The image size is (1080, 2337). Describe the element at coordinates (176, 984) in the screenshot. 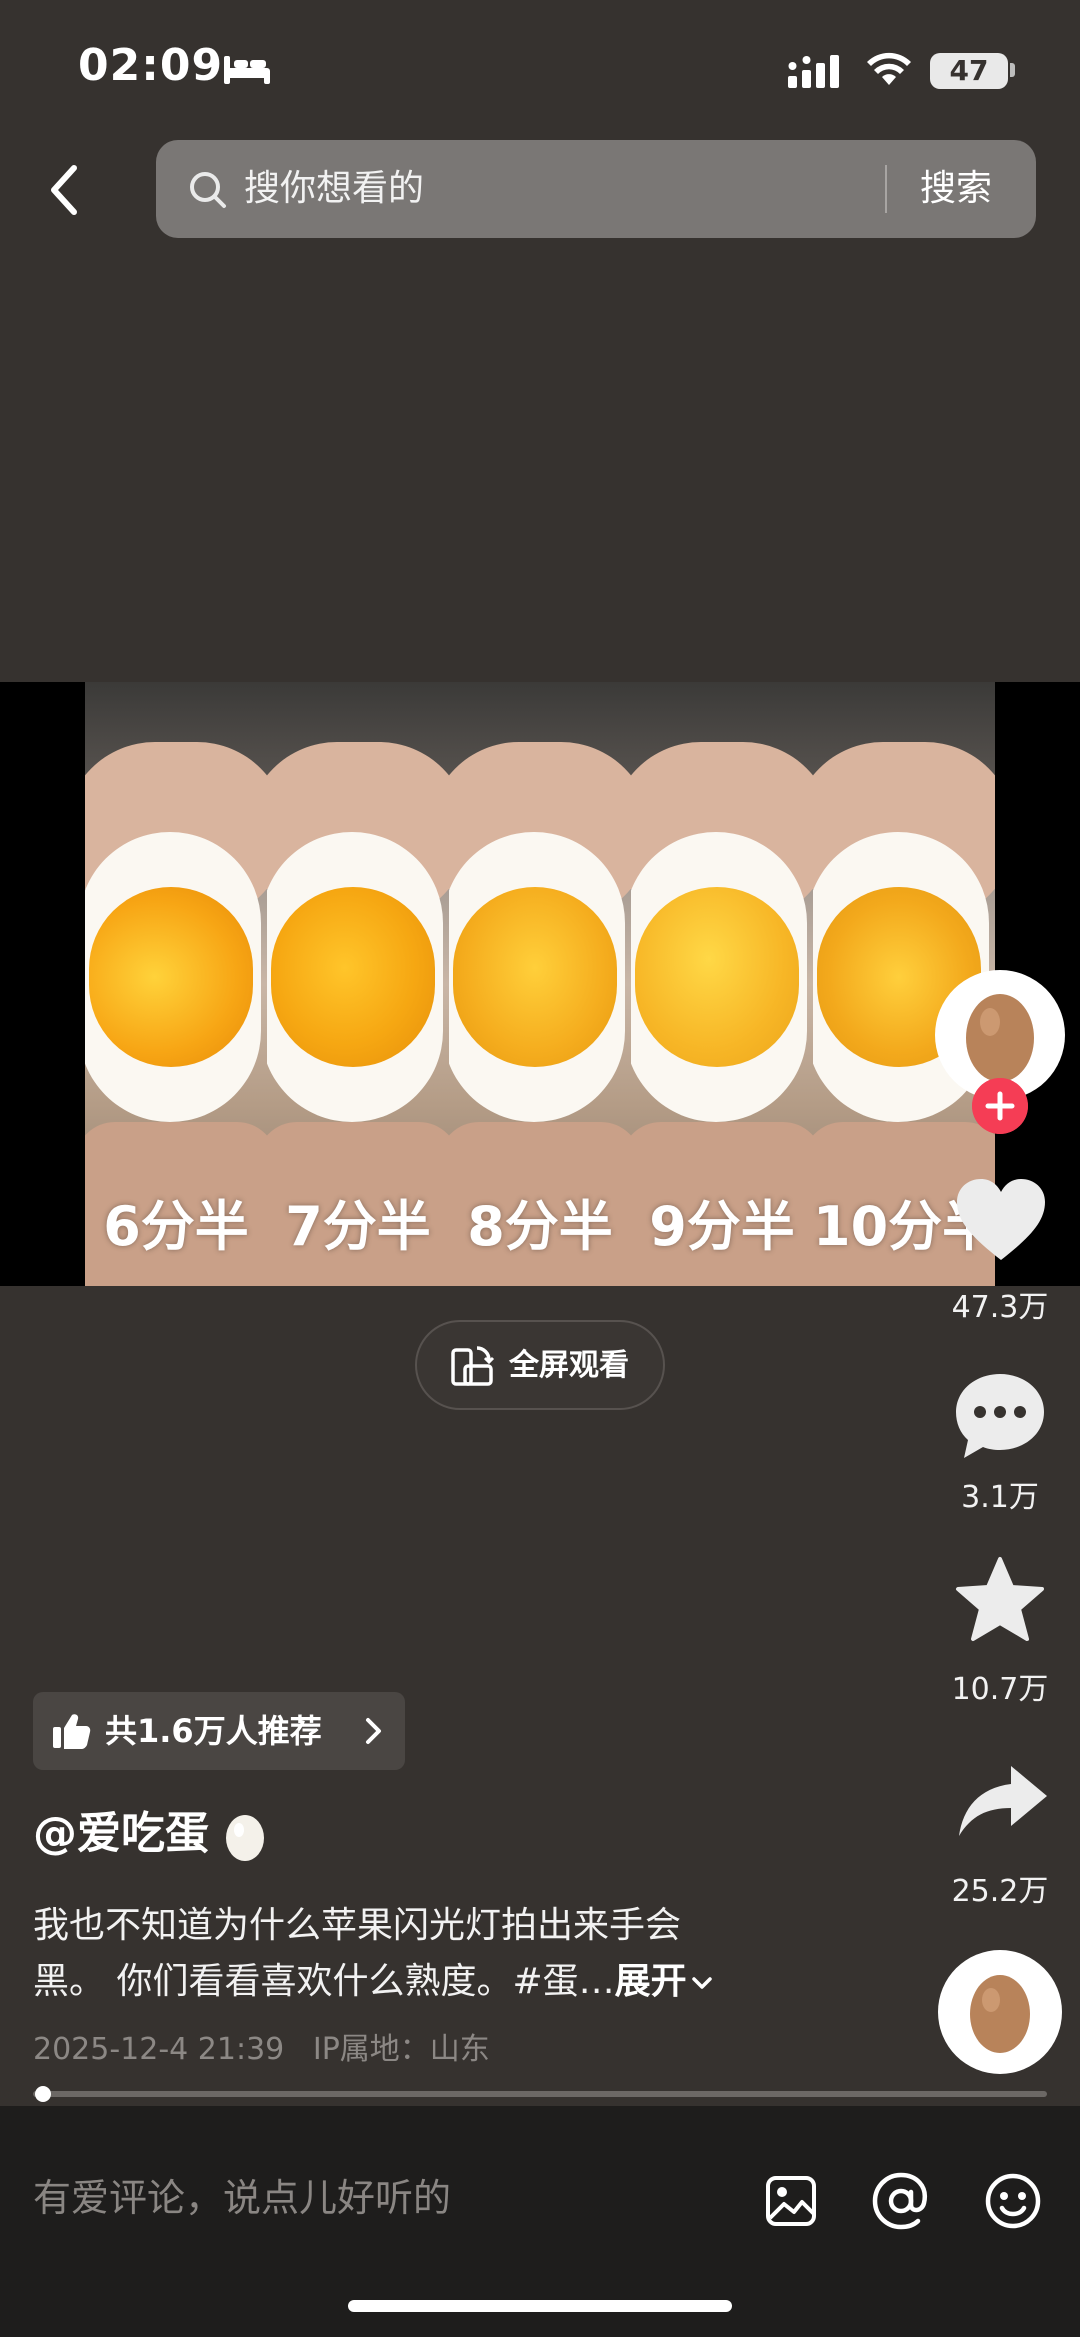

I see `egg-panel: 6分半` at that location.